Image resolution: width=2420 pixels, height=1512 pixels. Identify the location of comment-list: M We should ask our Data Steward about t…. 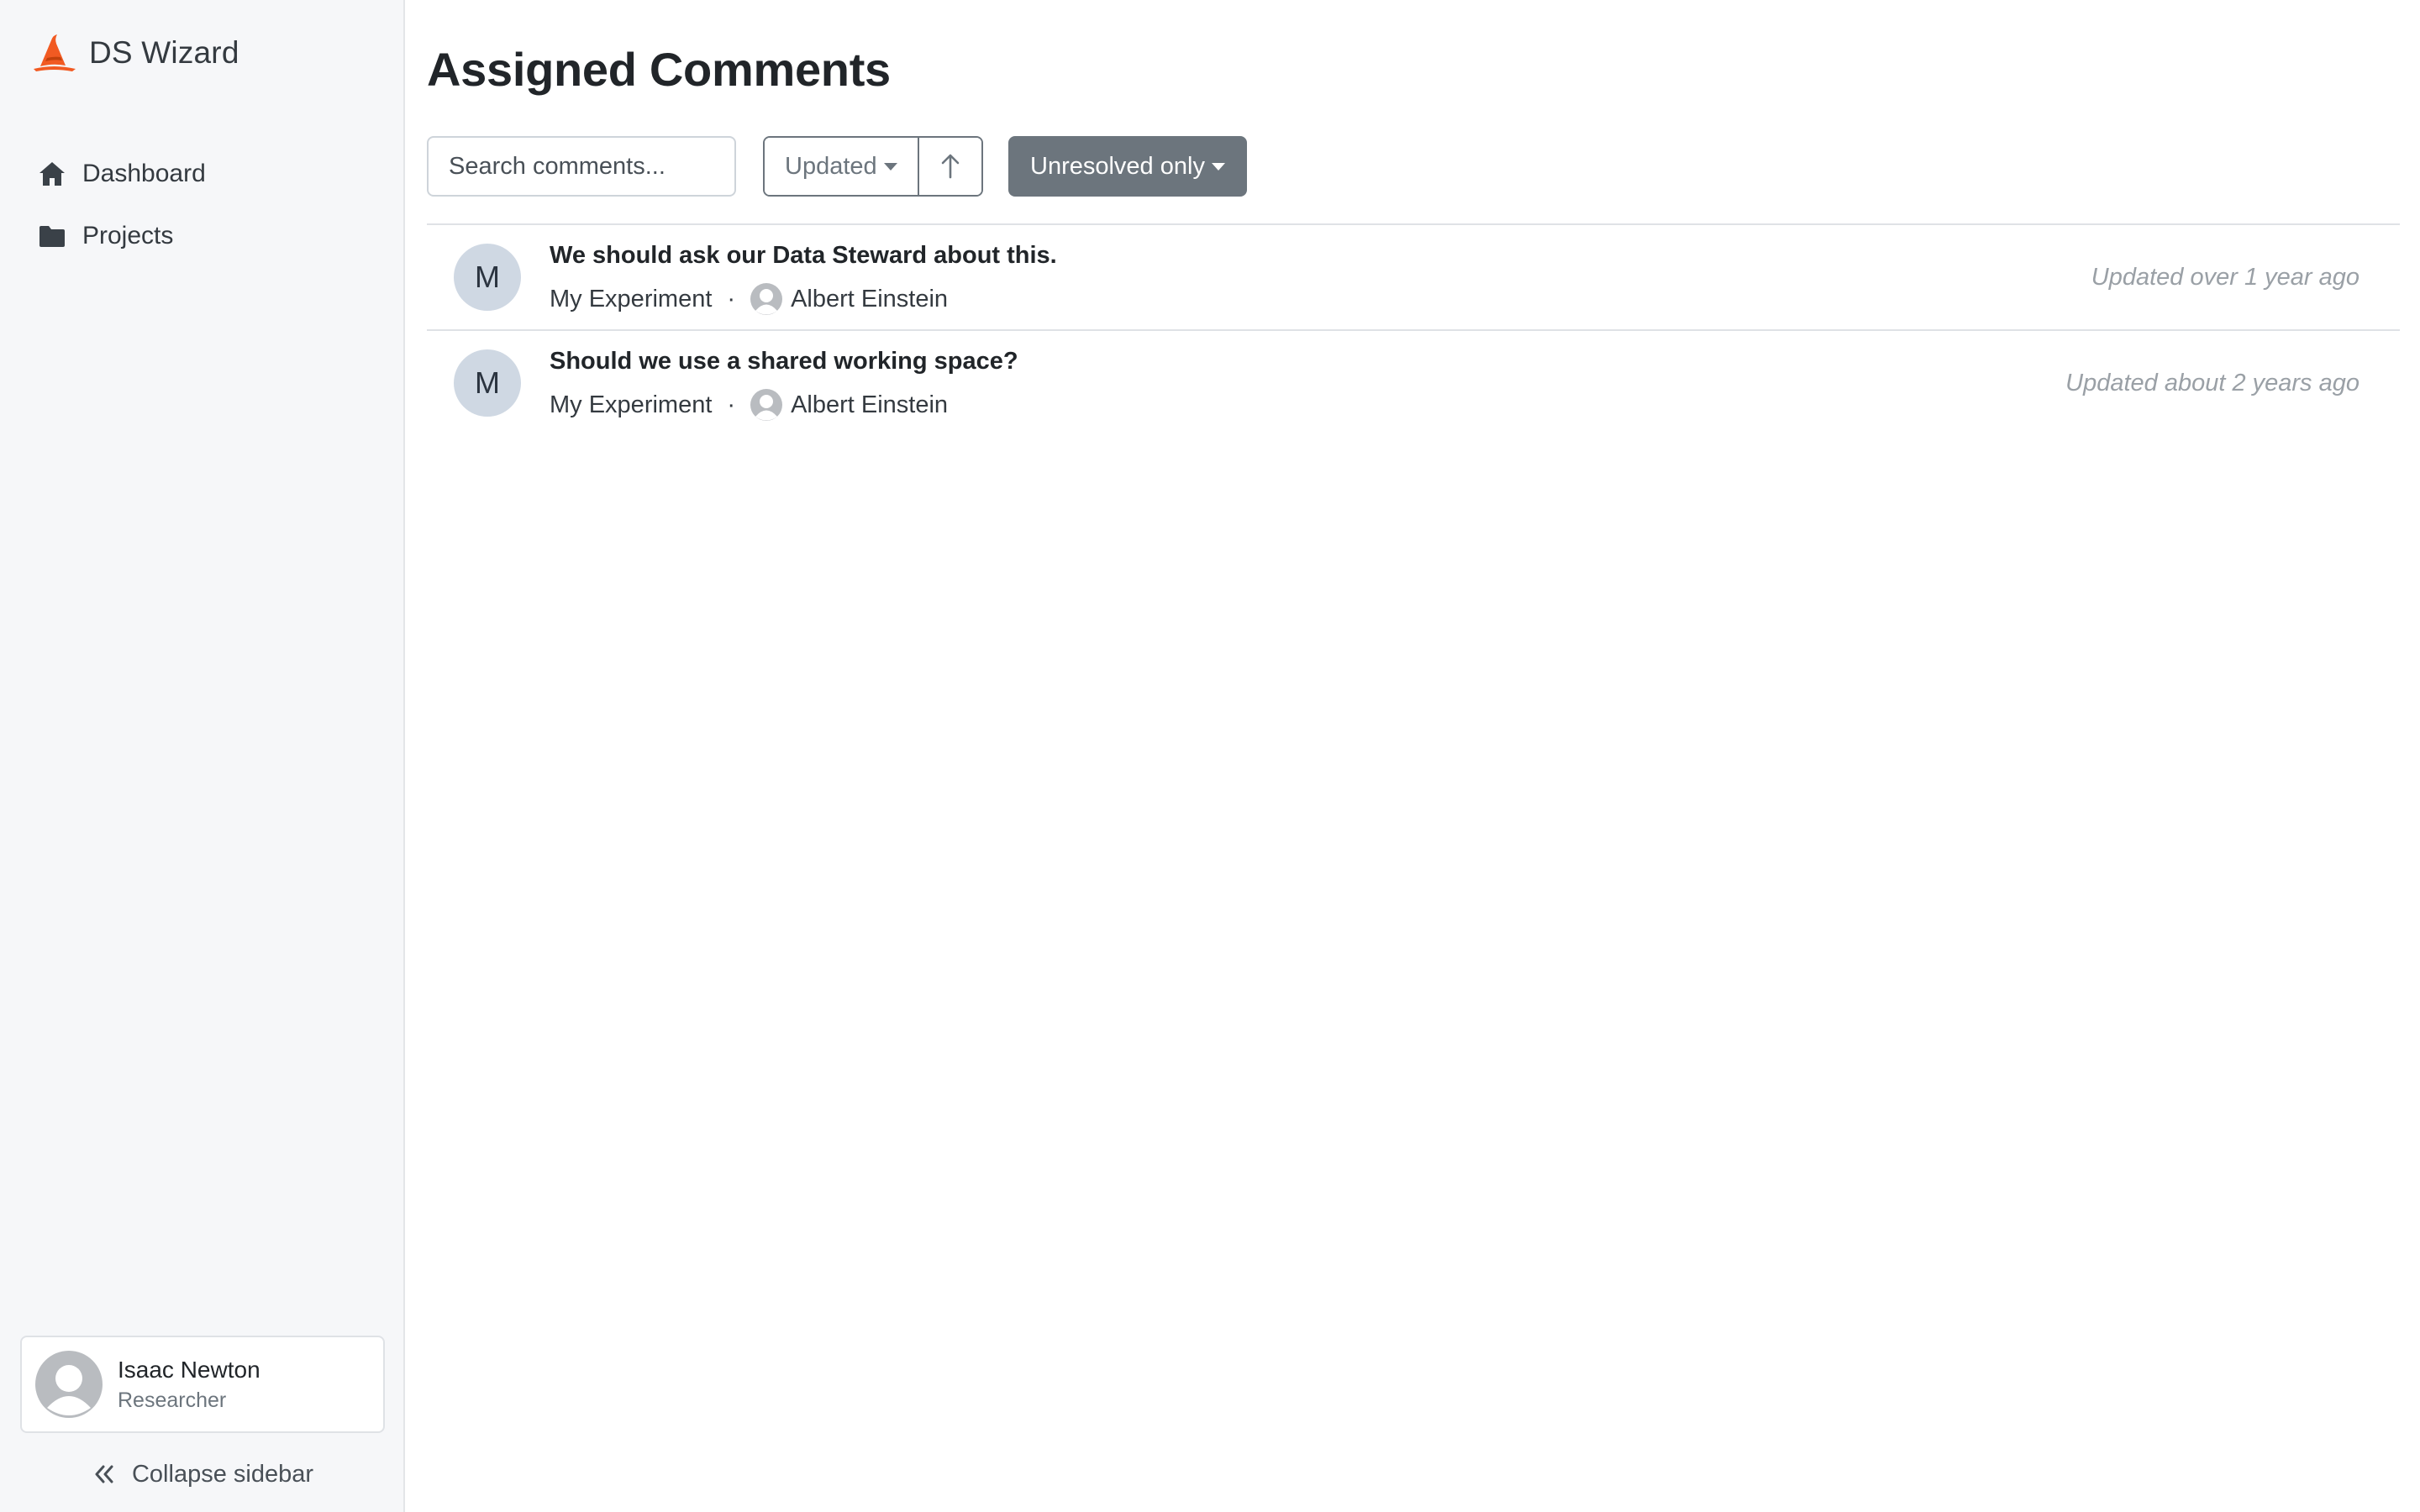
(1413, 330).